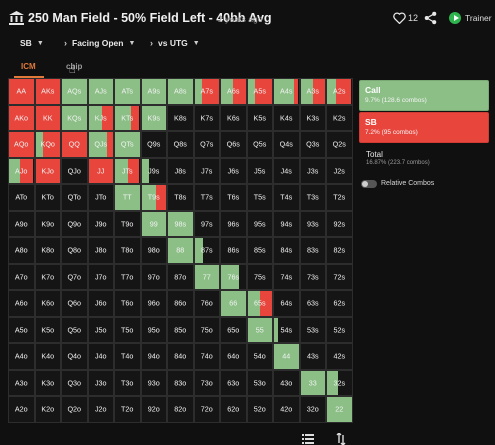  Describe the element at coordinates (100, 382) in the screenshot. I see `hand-cell: J3o` at that location.